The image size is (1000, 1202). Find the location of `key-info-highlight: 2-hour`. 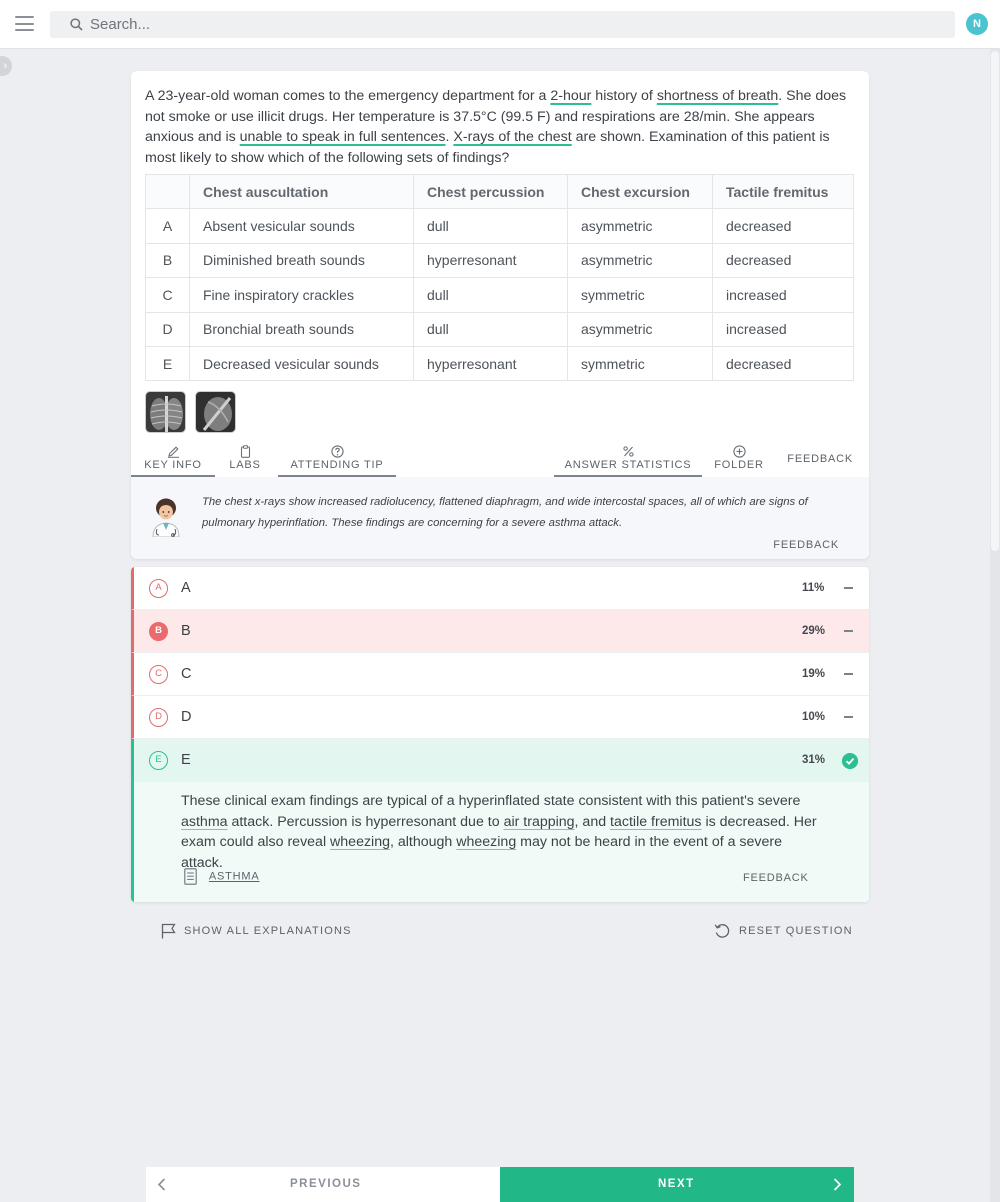

key-info-highlight: 2-hour is located at coordinates (570, 96).